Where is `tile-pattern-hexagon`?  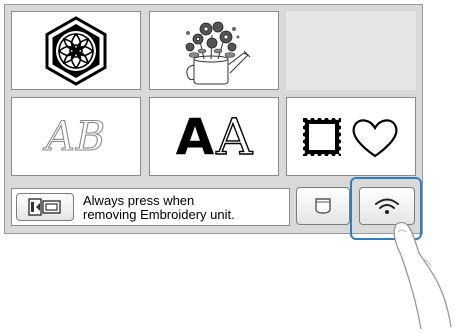
tile-pattern-hexagon is located at coordinates (76, 50).